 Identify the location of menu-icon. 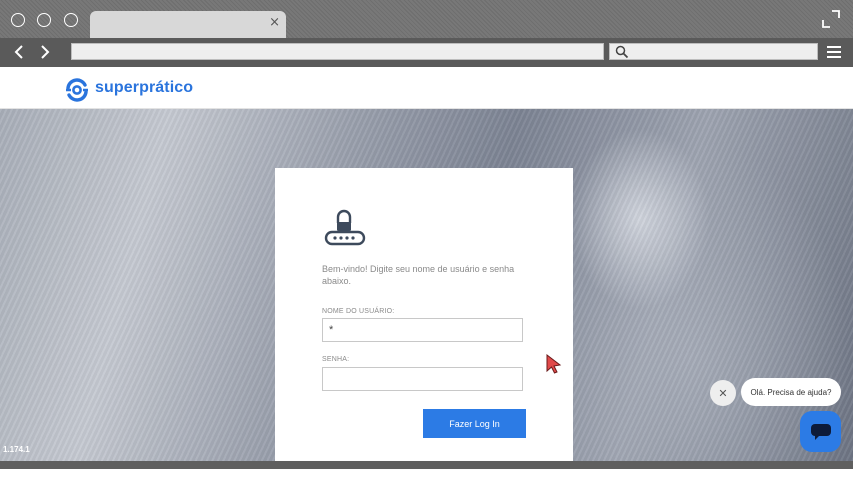
(834, 52).